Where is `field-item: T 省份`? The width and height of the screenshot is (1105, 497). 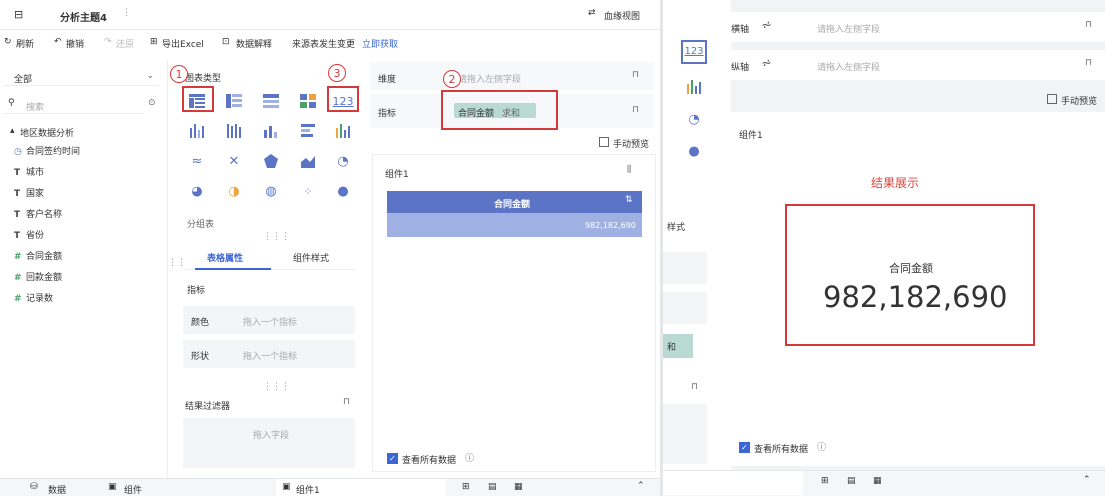 field-item: T 省份 is located at coordinates (29, 234).